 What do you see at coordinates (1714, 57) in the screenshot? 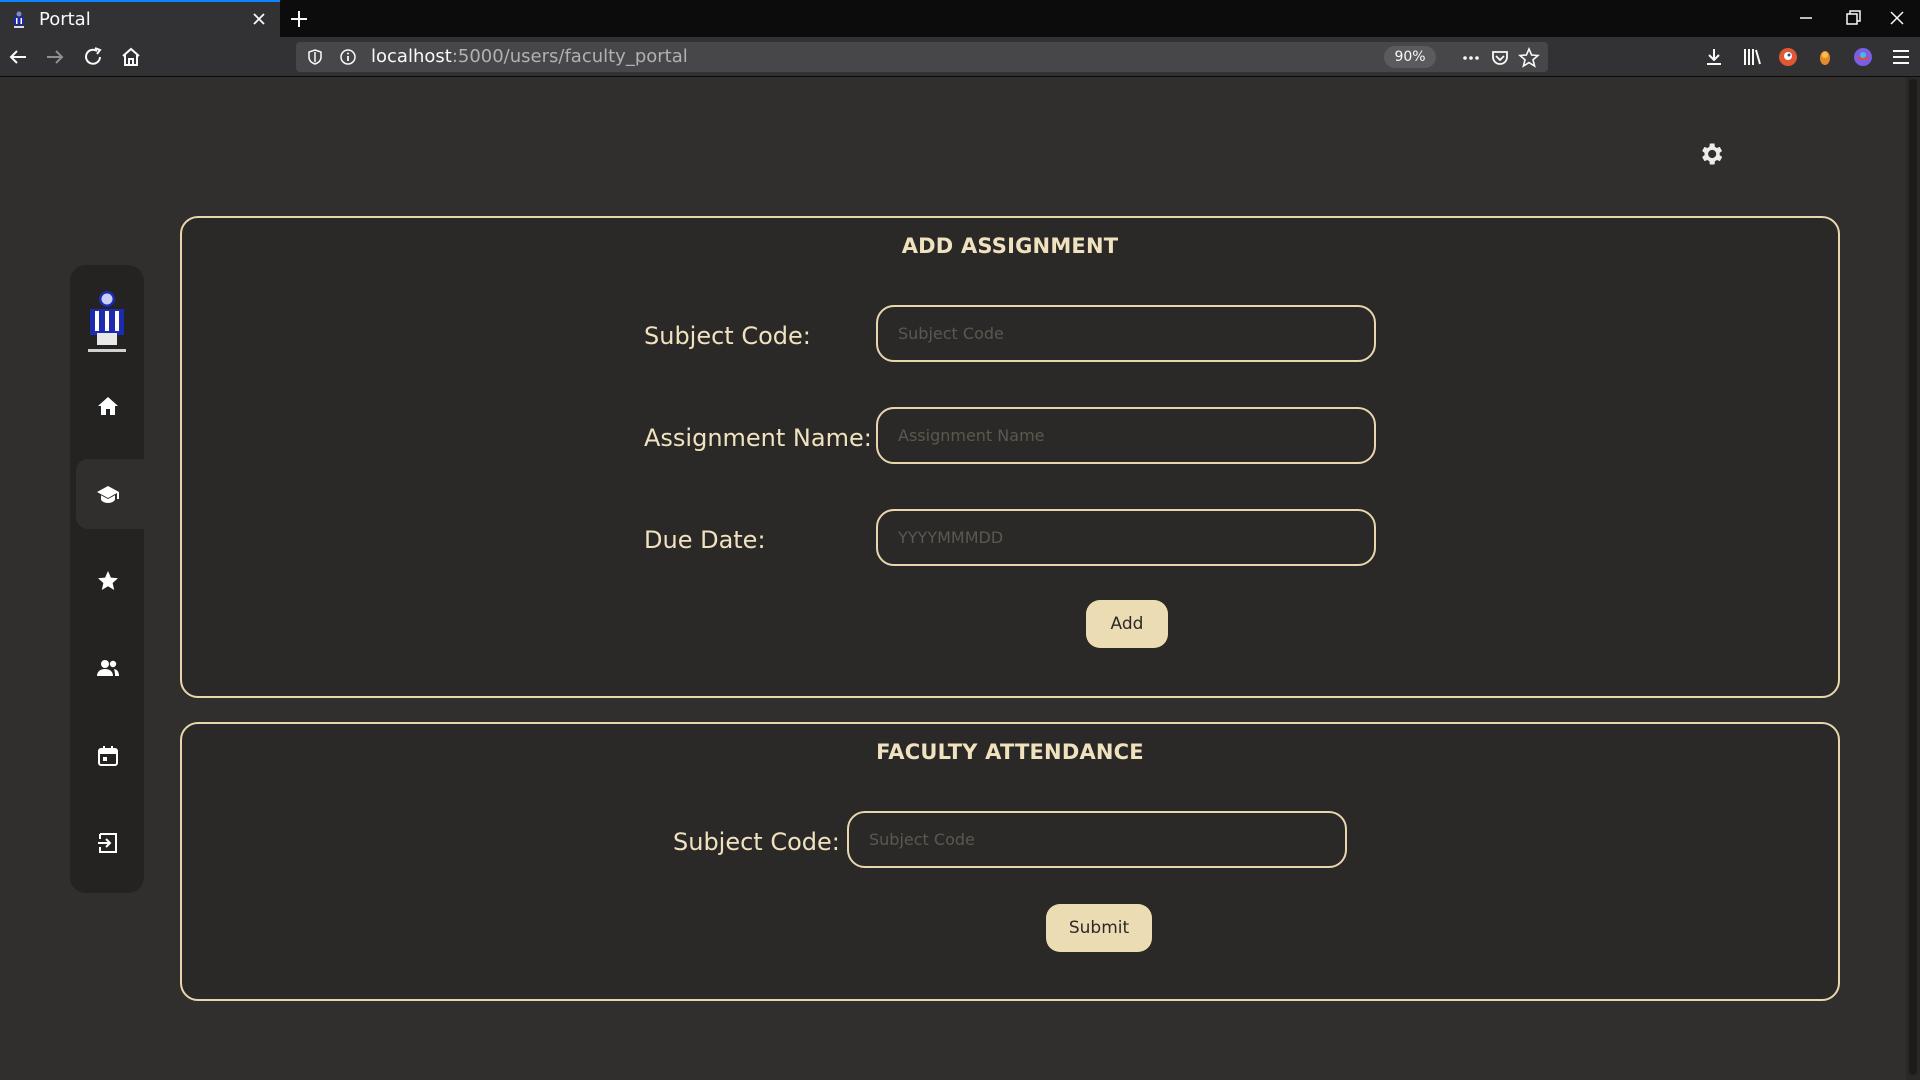
I see `downloads-icon` at bounding box center [1714, 57].